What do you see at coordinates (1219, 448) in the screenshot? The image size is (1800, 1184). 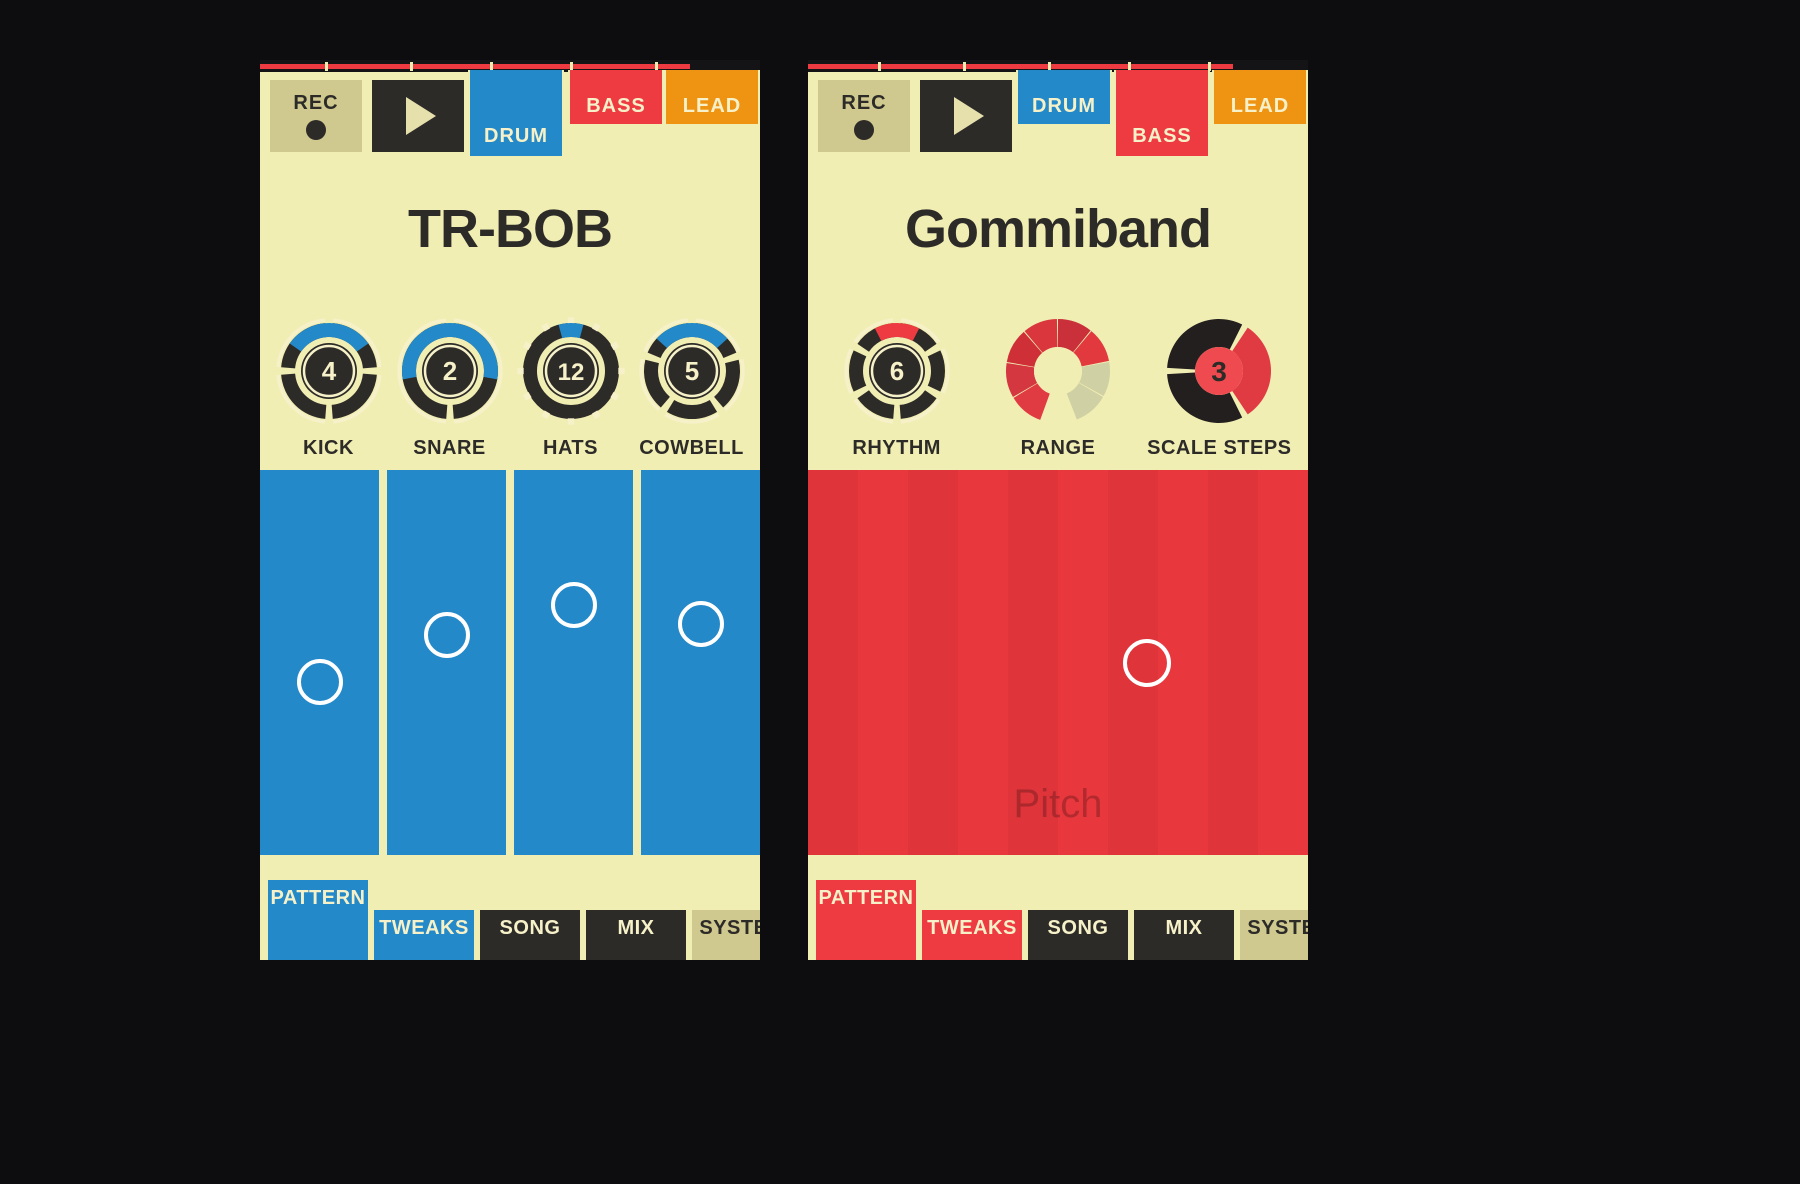 I see `knob-label: SCALE STEPS` at bounding box center [1219, 448].